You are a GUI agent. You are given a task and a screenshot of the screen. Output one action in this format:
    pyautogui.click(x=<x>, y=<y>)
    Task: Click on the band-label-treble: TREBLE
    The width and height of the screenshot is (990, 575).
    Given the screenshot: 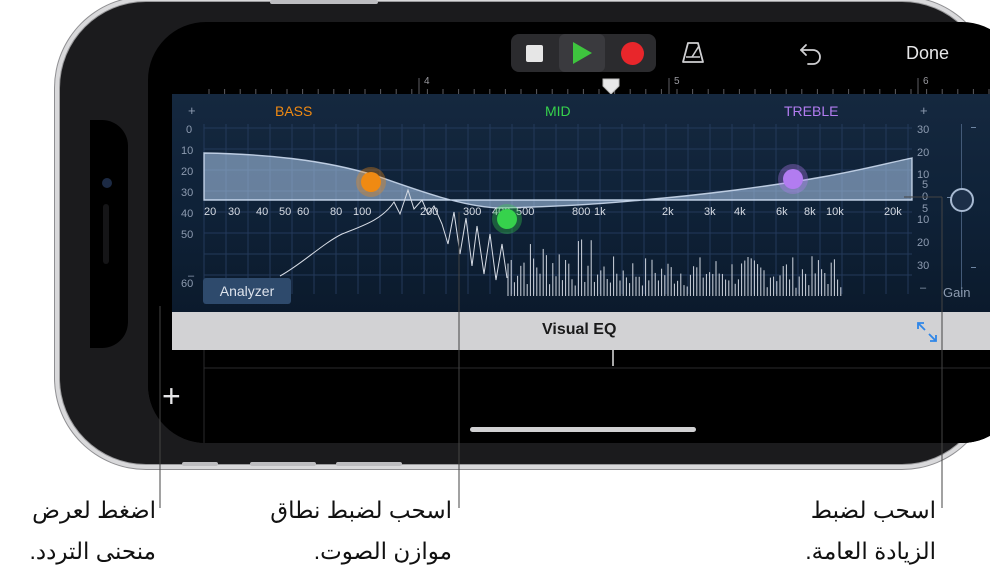 What is the action you would take?
    pyautogui.click(x=811, y=111)
    